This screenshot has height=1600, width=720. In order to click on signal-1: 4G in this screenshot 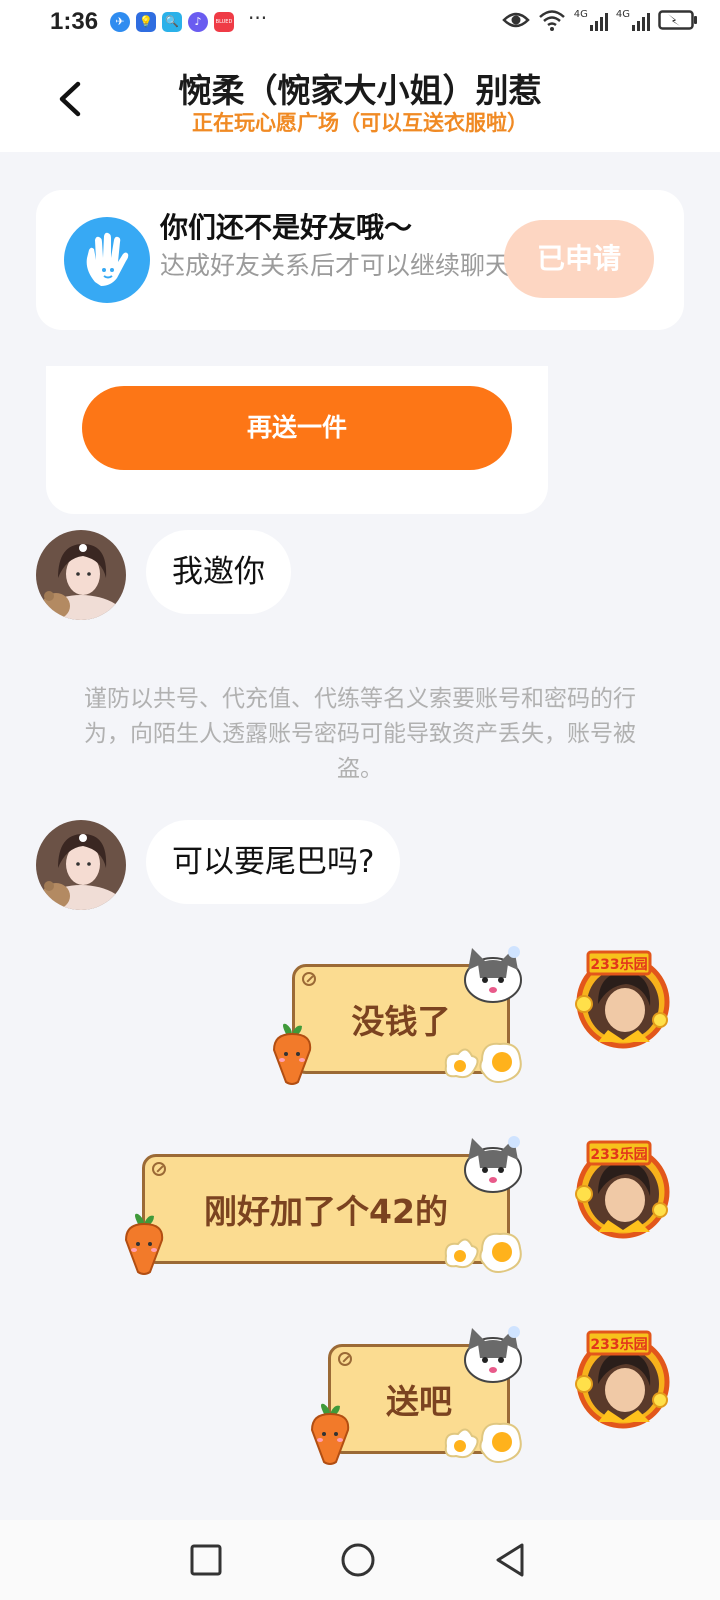, I will do `click(591, 20)`.